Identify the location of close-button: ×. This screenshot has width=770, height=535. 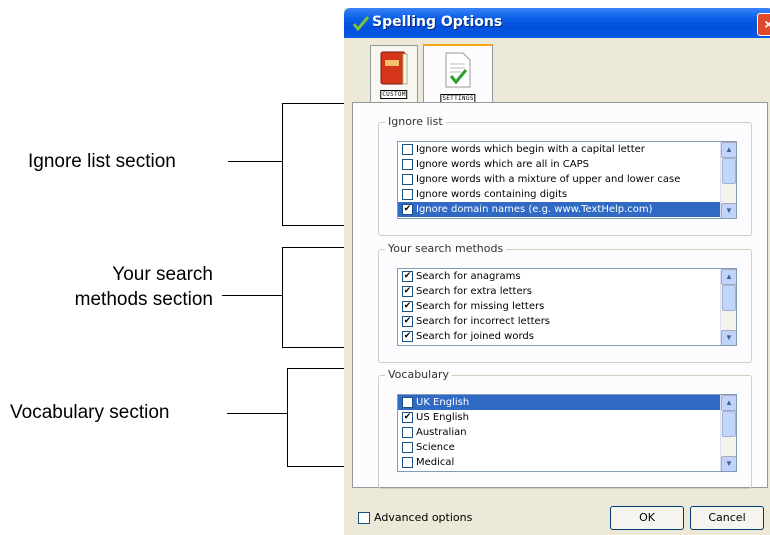
(763, 24).